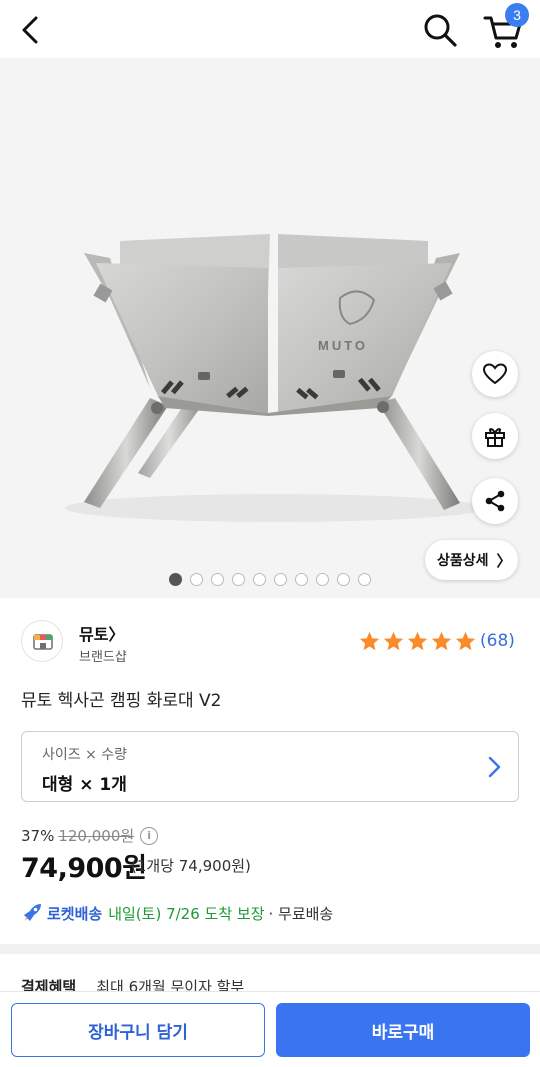 The image size is (540, 1067). I want to click on heart-icon, so click(495, 374).